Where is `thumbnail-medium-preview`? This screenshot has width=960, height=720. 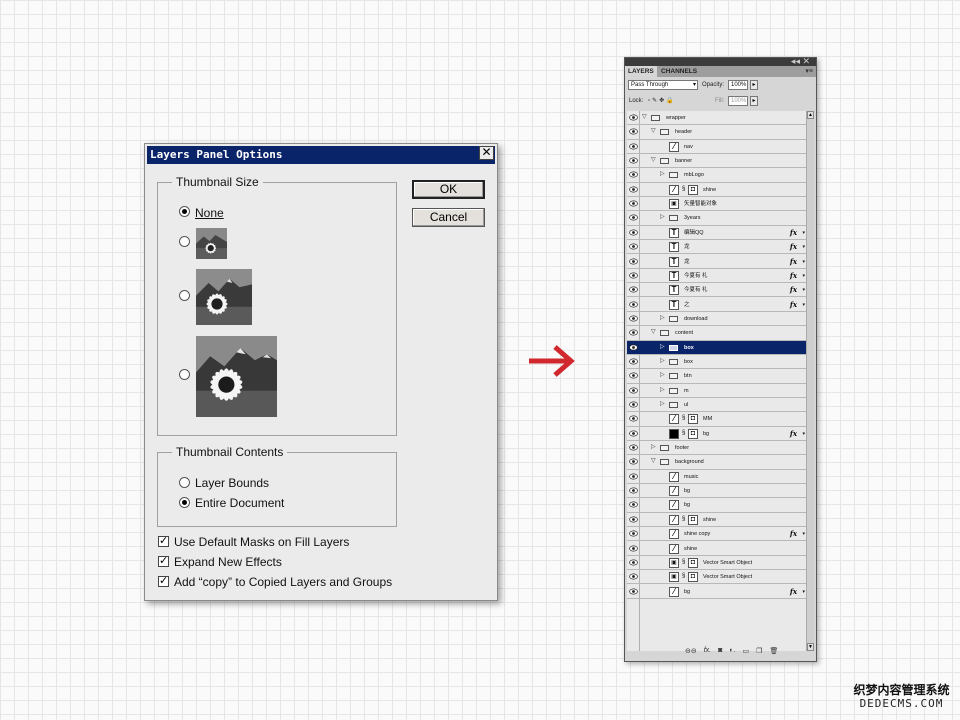
thumbnail-medium-preview is located at coordinates (224, 297).